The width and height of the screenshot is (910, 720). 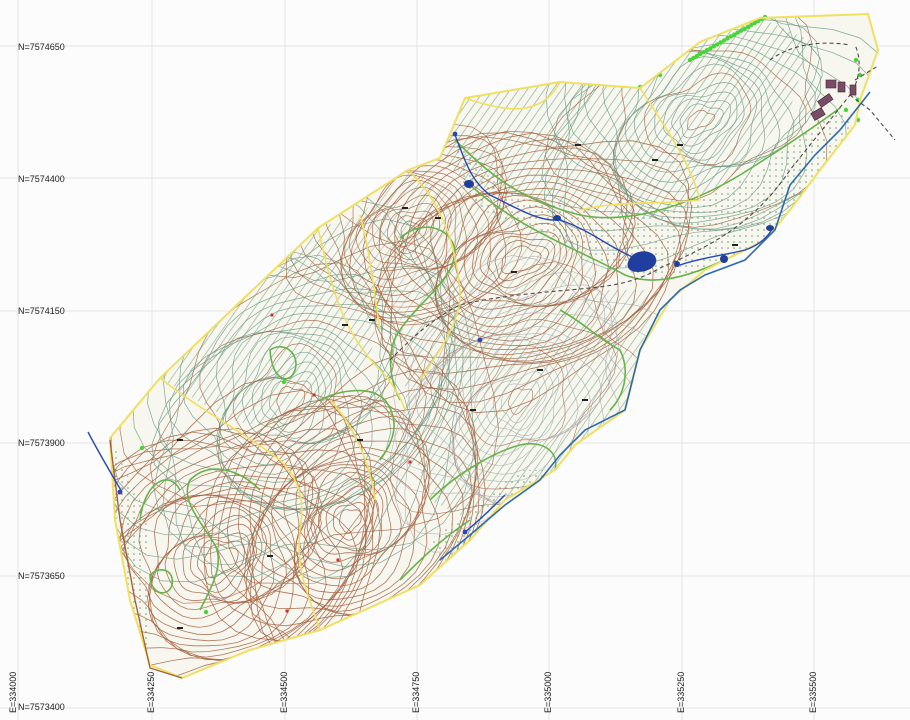 What do you see at coordinates (41, 311) in the screenshot?
I see `northing-label: N=7574150` at bounding box center [41, 311].